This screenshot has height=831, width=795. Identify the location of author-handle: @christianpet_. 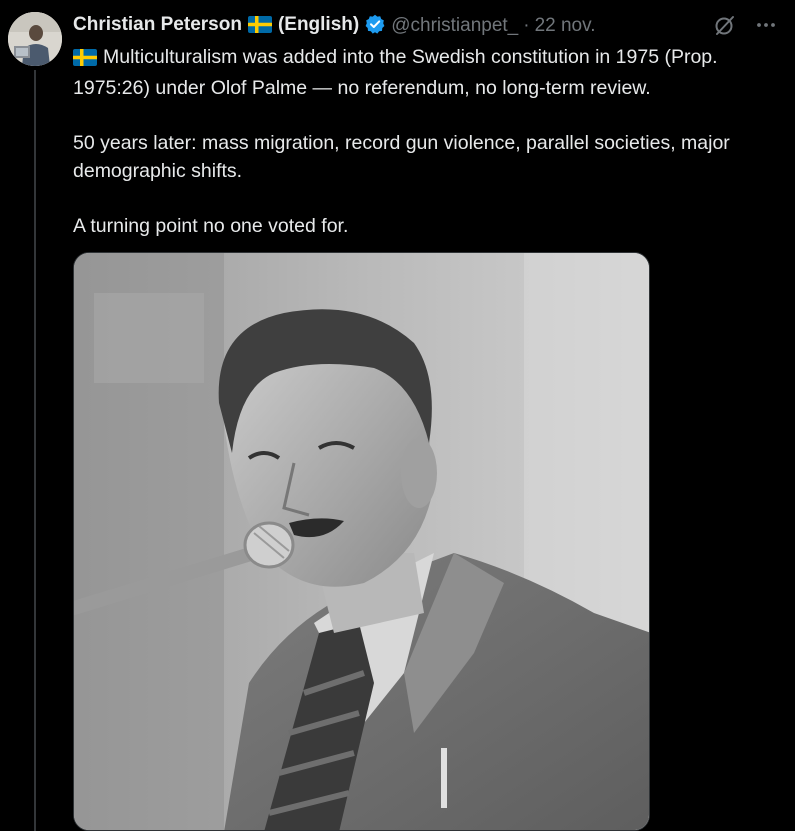
(454, 26).